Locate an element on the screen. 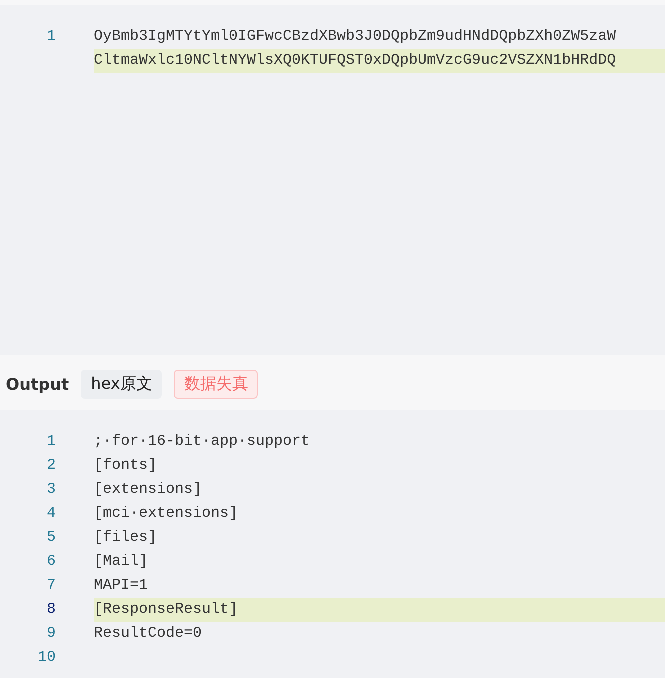 The width and height of the screenshot is (665, 678). line-number: 8 is located at coordinates (51, 610).